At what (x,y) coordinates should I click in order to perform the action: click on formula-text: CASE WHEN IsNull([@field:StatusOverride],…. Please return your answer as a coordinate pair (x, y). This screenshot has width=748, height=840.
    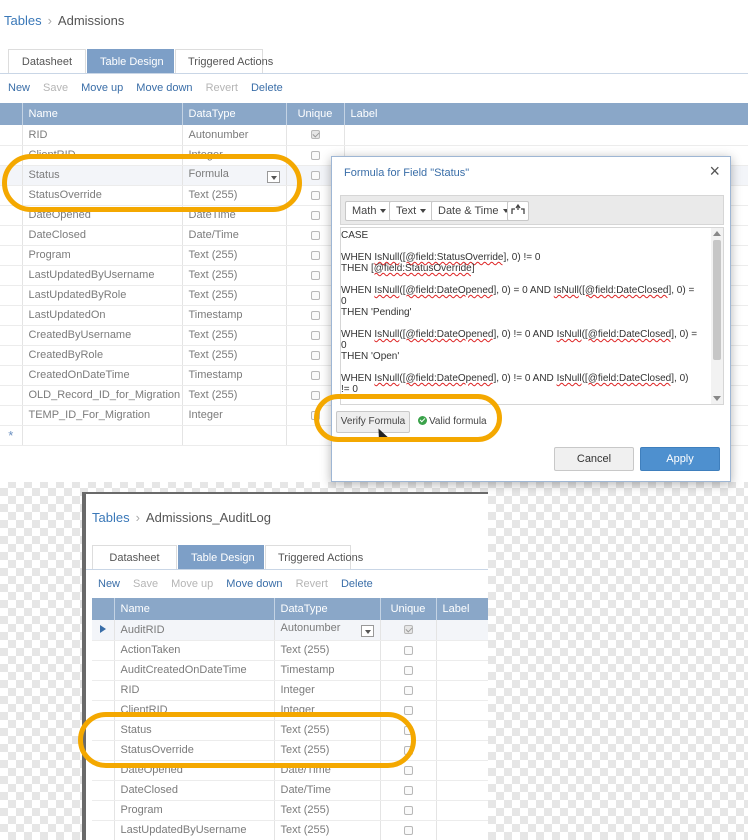
    Looking at the image, I should click on (526, 311).